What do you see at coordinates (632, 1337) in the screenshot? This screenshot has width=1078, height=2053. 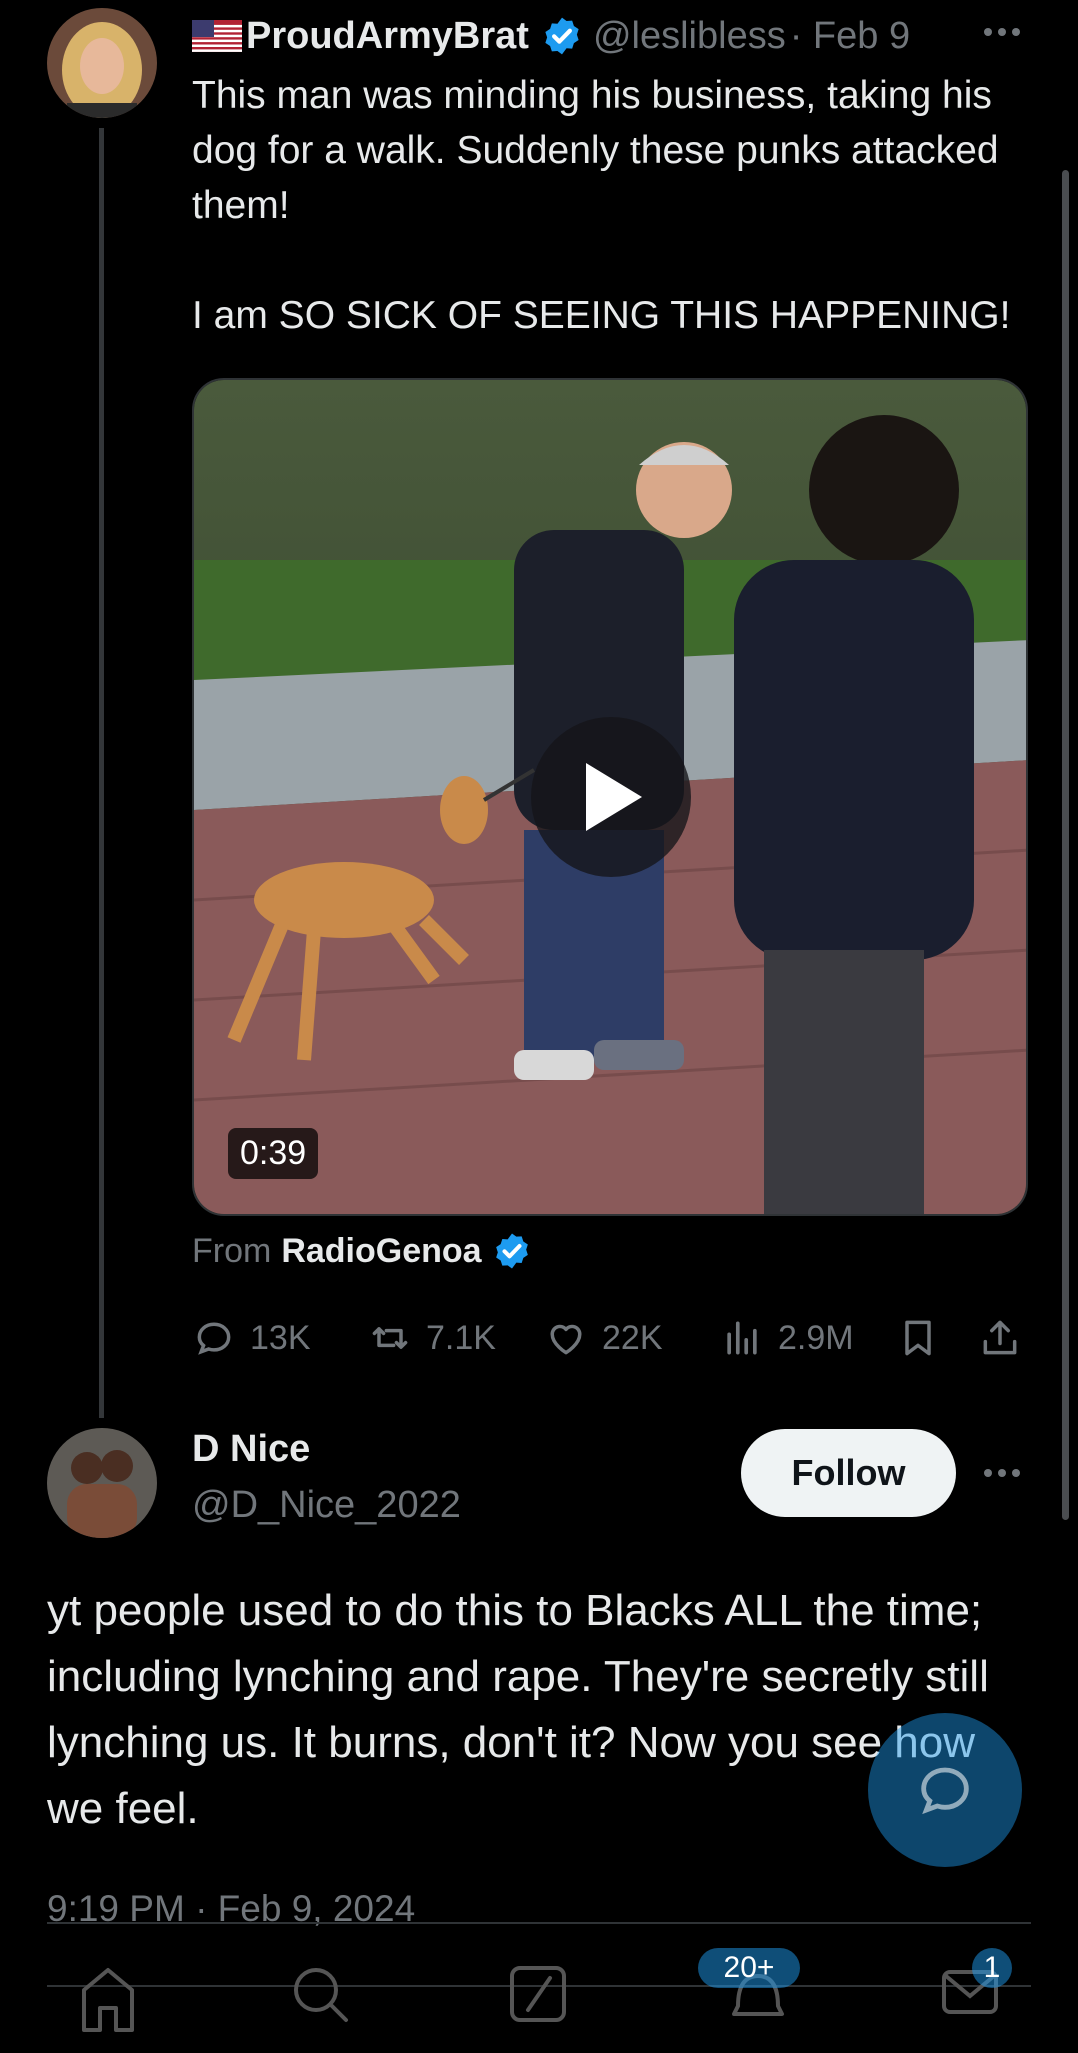 I see `like-count: 22K` at bounding box center [632, 1337].